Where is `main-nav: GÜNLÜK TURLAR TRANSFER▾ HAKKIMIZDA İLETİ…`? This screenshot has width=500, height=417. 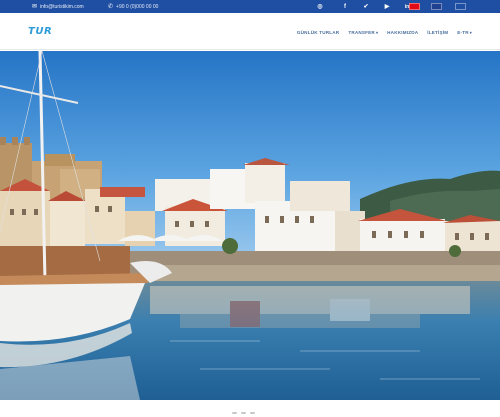
main-nav: GÜNLÜK TURLAR TRANSFER▾ HAKKIMIZDA İLETİ… is located at coordinates (384, 32).